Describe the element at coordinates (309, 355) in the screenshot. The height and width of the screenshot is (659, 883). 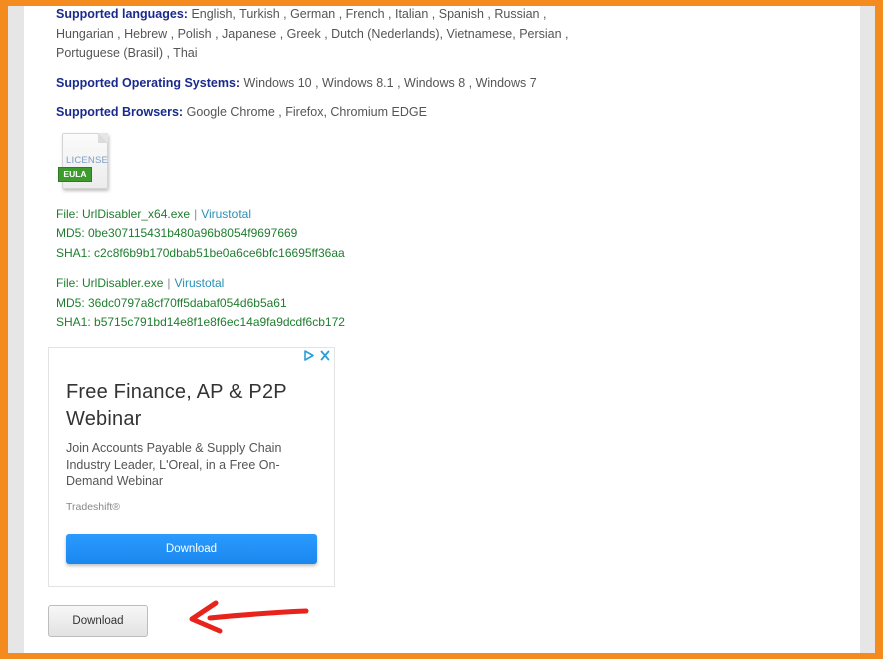
I see `adchoices-icon` at that location.